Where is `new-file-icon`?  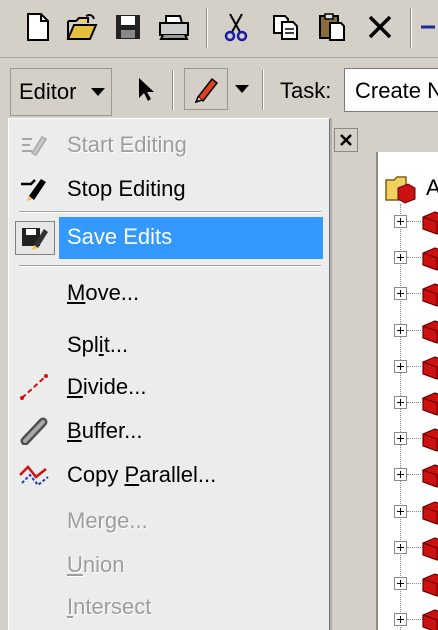 new-file-icon is located at coordinates (38, 27).